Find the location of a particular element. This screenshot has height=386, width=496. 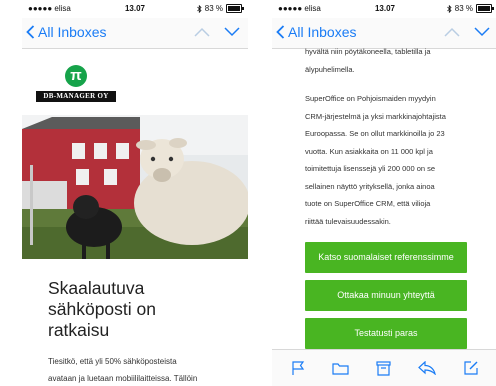

logo-pi-symbol: π is located at coordinates (76, 76).